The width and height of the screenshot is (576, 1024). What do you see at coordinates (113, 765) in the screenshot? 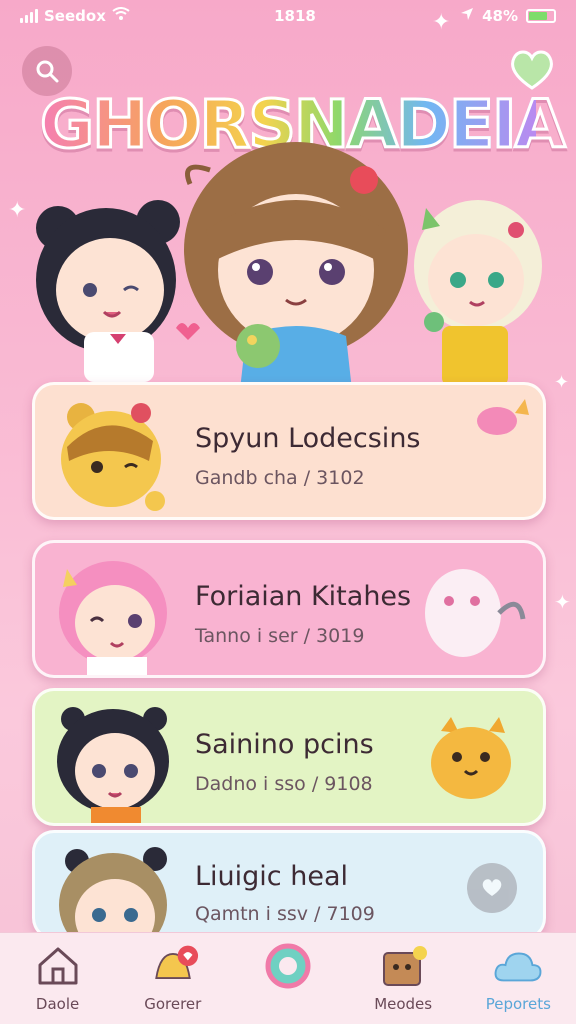
I see `black-hair-girl-icon` at bounding box center [113, 765].